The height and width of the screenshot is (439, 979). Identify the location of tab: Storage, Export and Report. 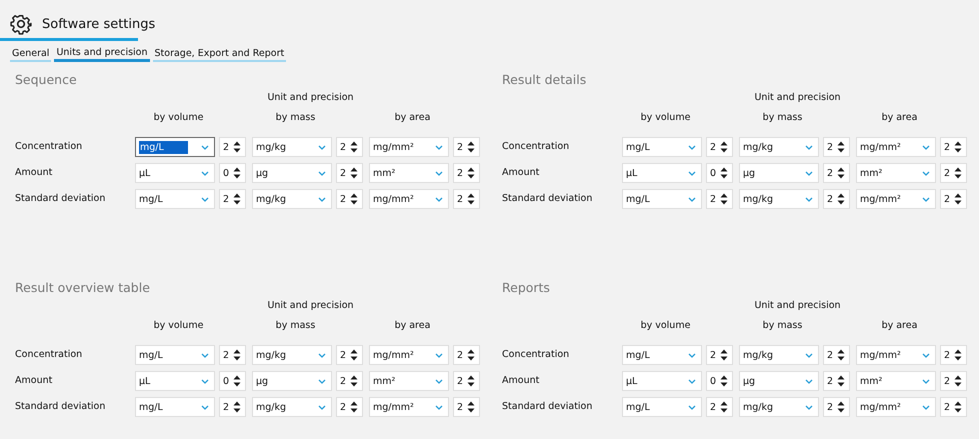
(219, 54).